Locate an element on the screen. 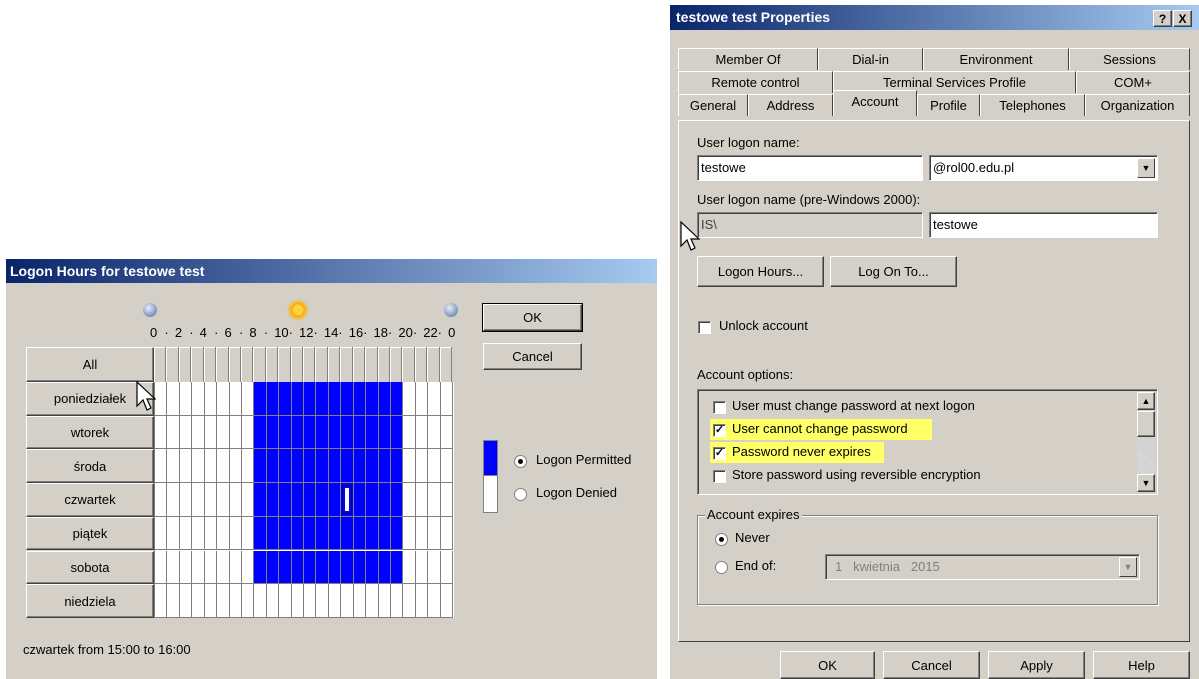 The image size is (1199, 679). day-button: czwartek is located at coordinates (90, 500).